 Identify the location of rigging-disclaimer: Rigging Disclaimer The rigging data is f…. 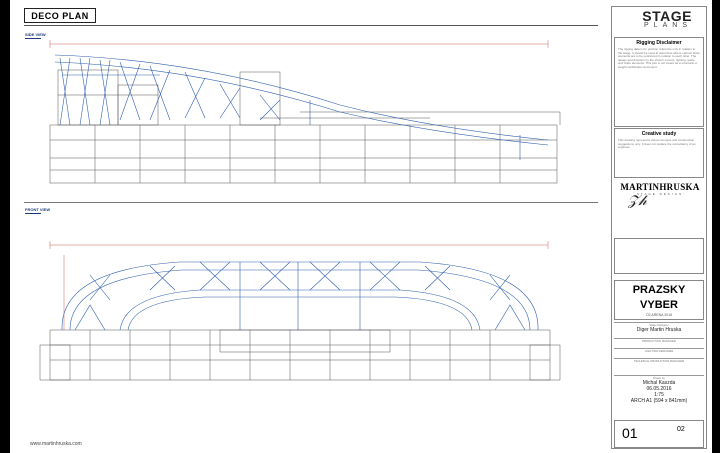
(659, 82).